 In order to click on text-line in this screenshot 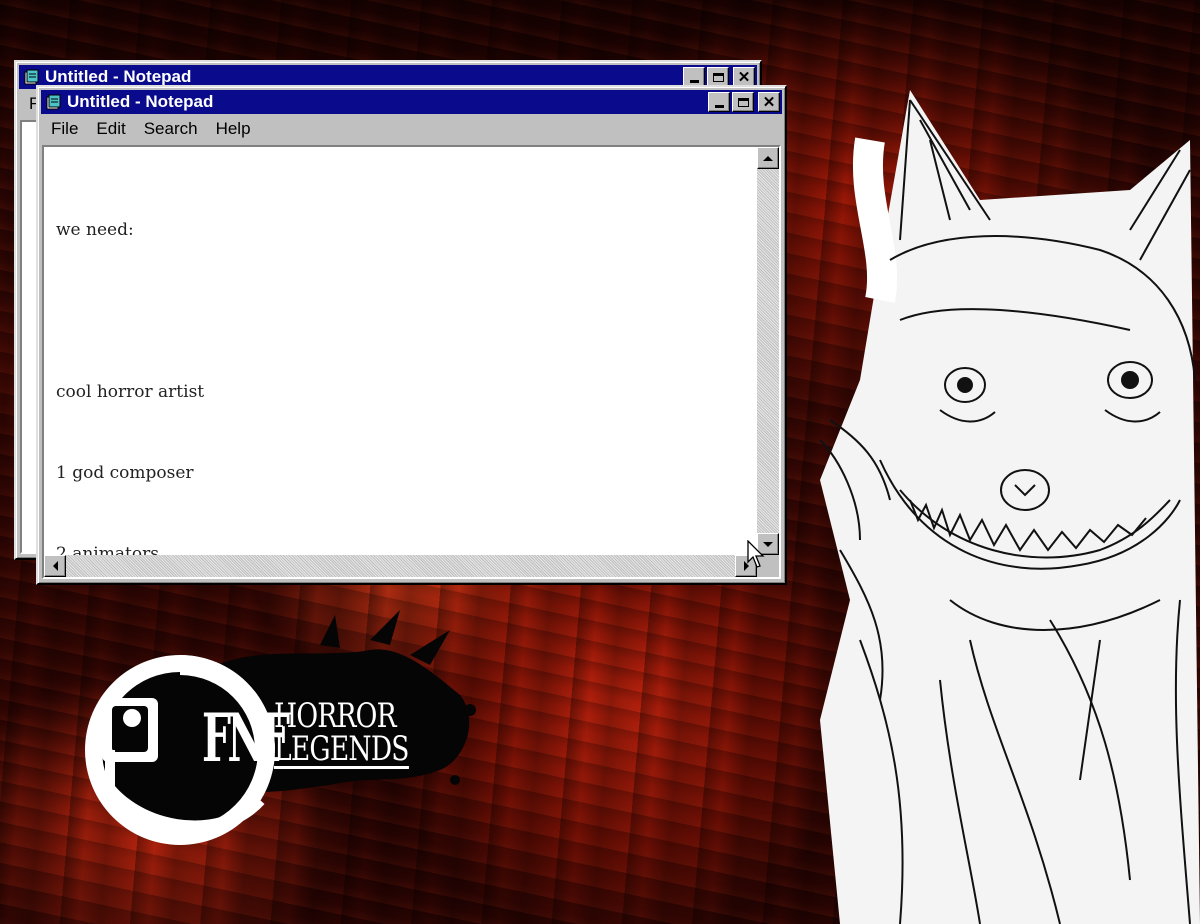, I will do `click(130, 311)`.